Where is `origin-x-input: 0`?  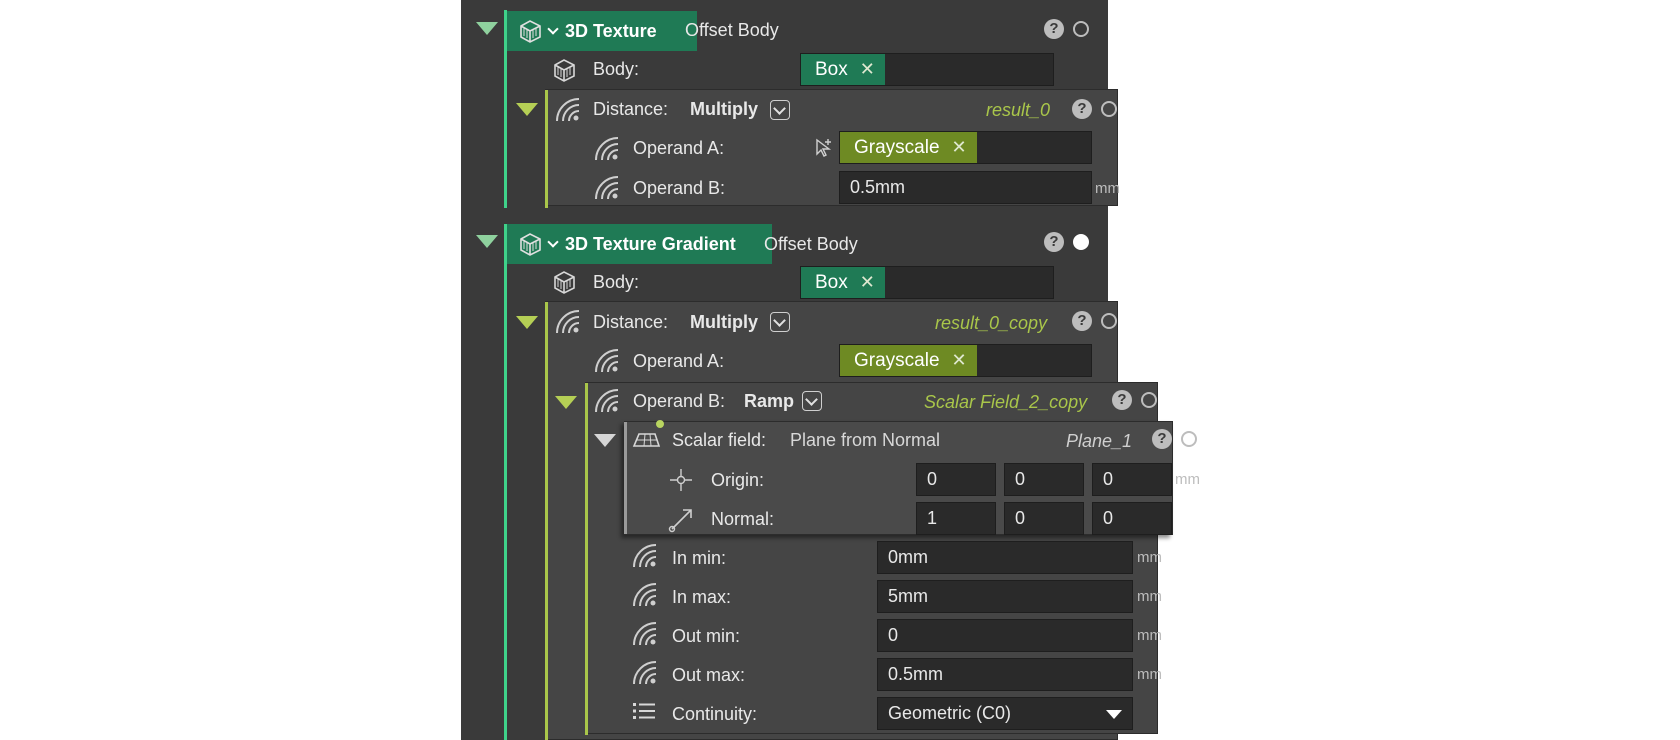 origin-x-input: 0 is located at coordinates (956, 479).